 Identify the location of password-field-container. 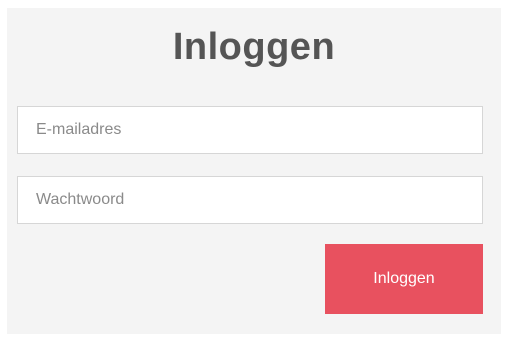
(250, 200).